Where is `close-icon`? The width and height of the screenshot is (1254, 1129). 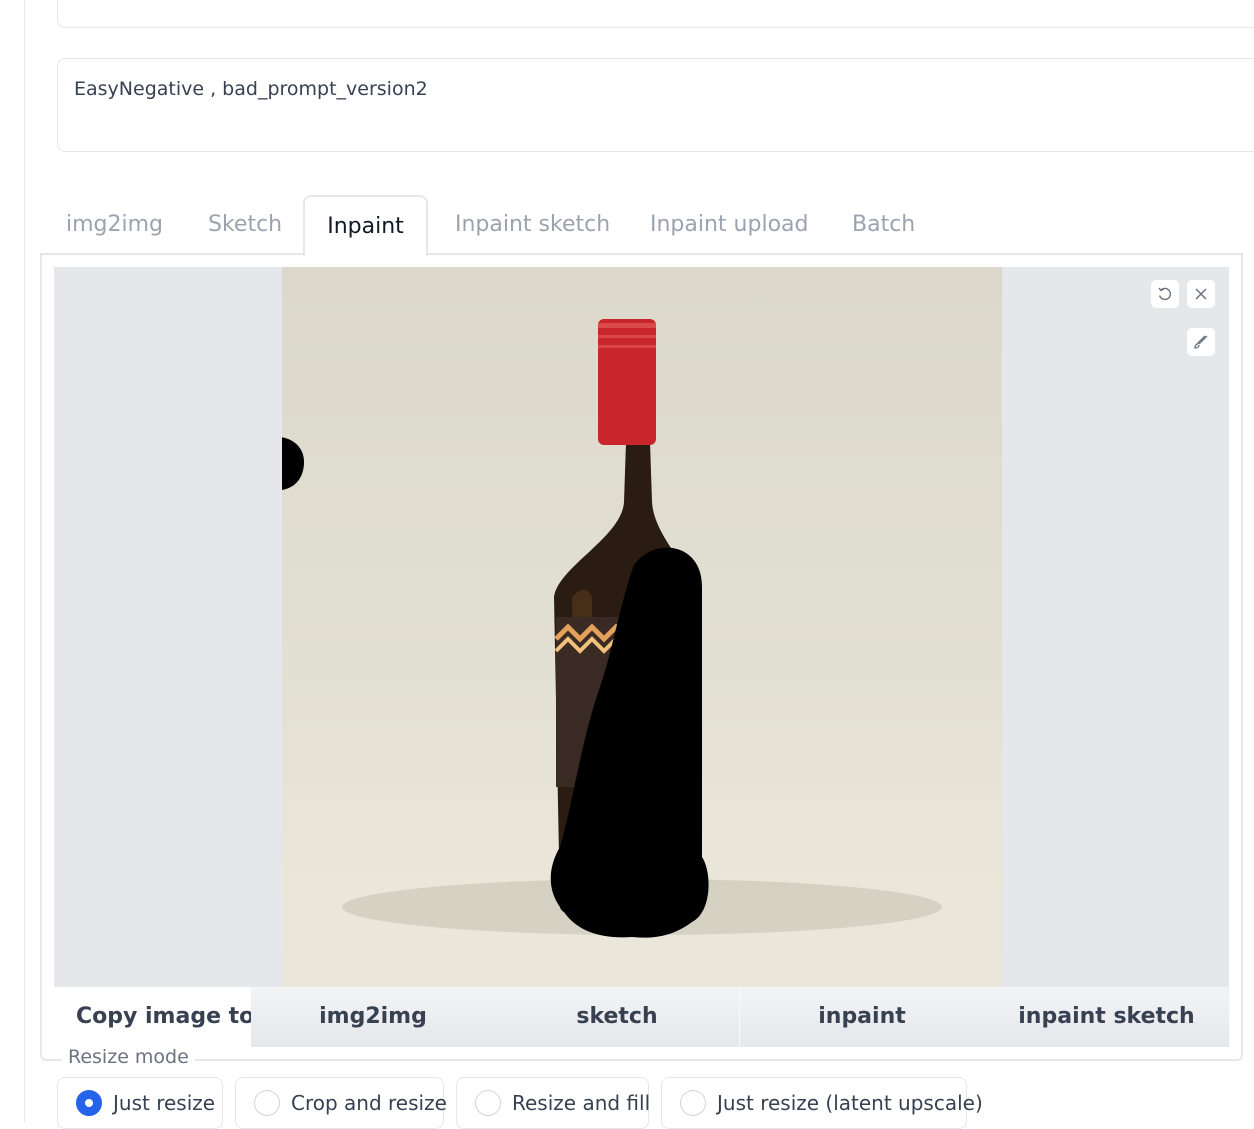 close-icon is located at coordinates (1201, 294).